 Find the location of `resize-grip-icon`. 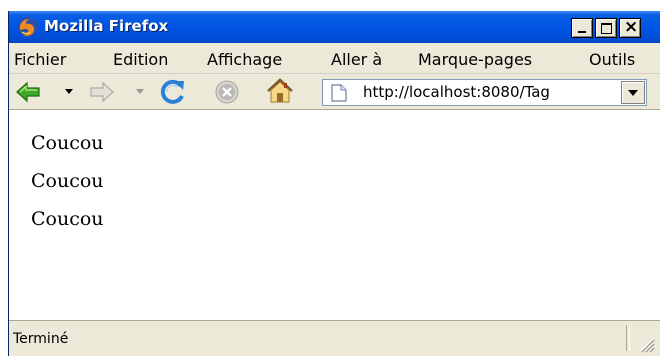

resize-grip-icon is located at coordinates (646, 344).